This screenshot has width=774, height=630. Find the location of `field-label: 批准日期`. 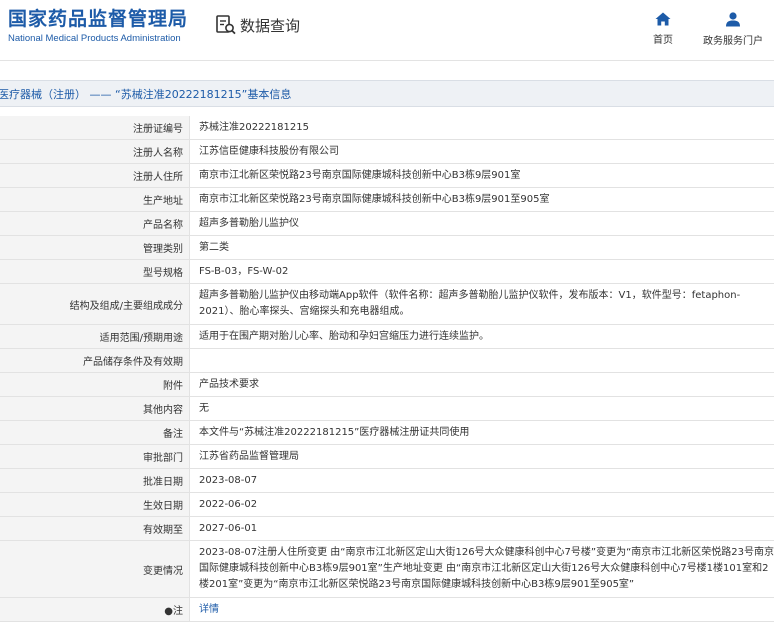

field-label: 批准日期 is located at coordinates (95, 480).